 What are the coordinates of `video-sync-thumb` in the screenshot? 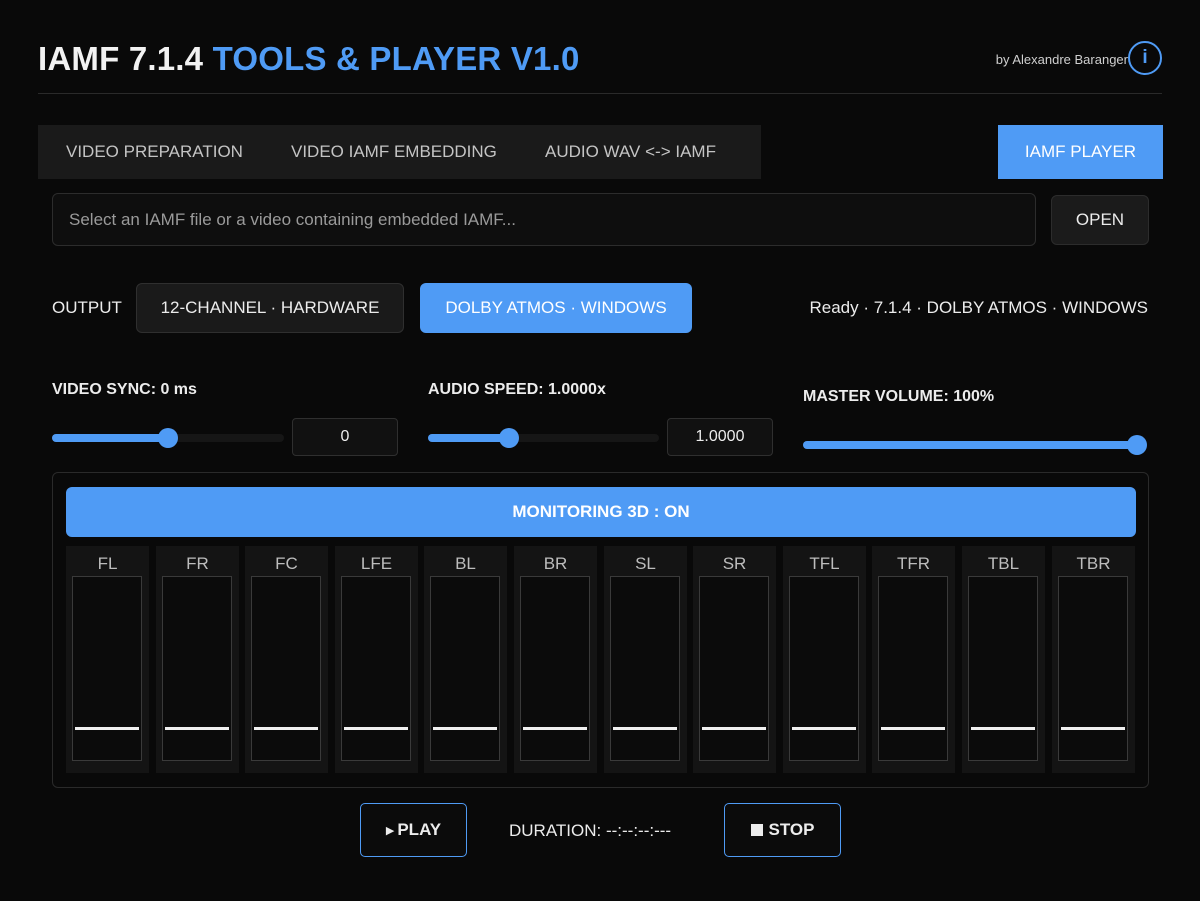 It's located at (168, 438).